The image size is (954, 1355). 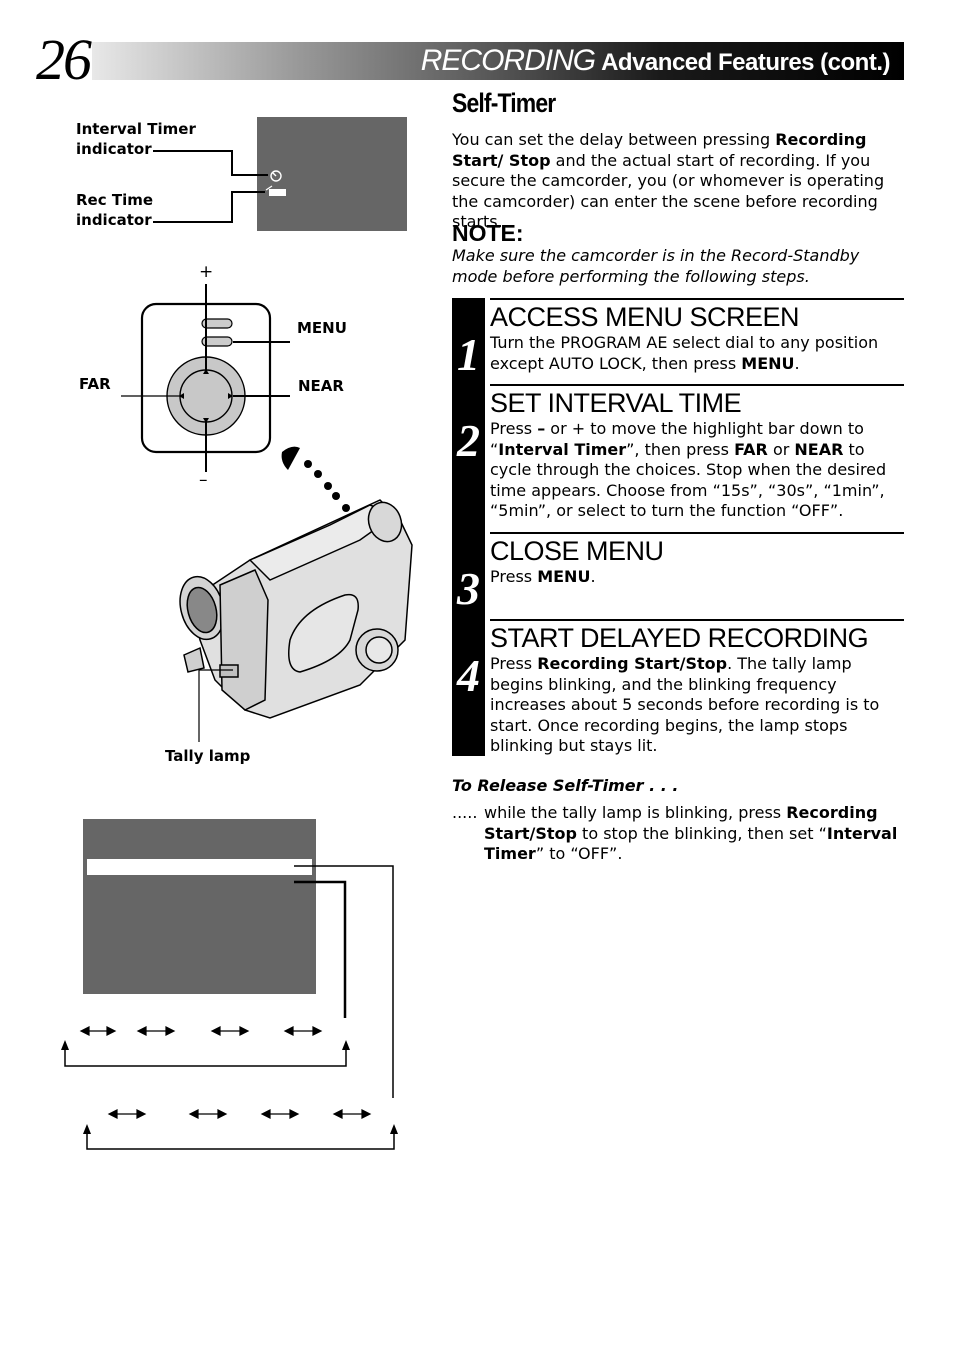 I want to click on text: while the tally lamp is blinking, press, so click(x=635, y=812).